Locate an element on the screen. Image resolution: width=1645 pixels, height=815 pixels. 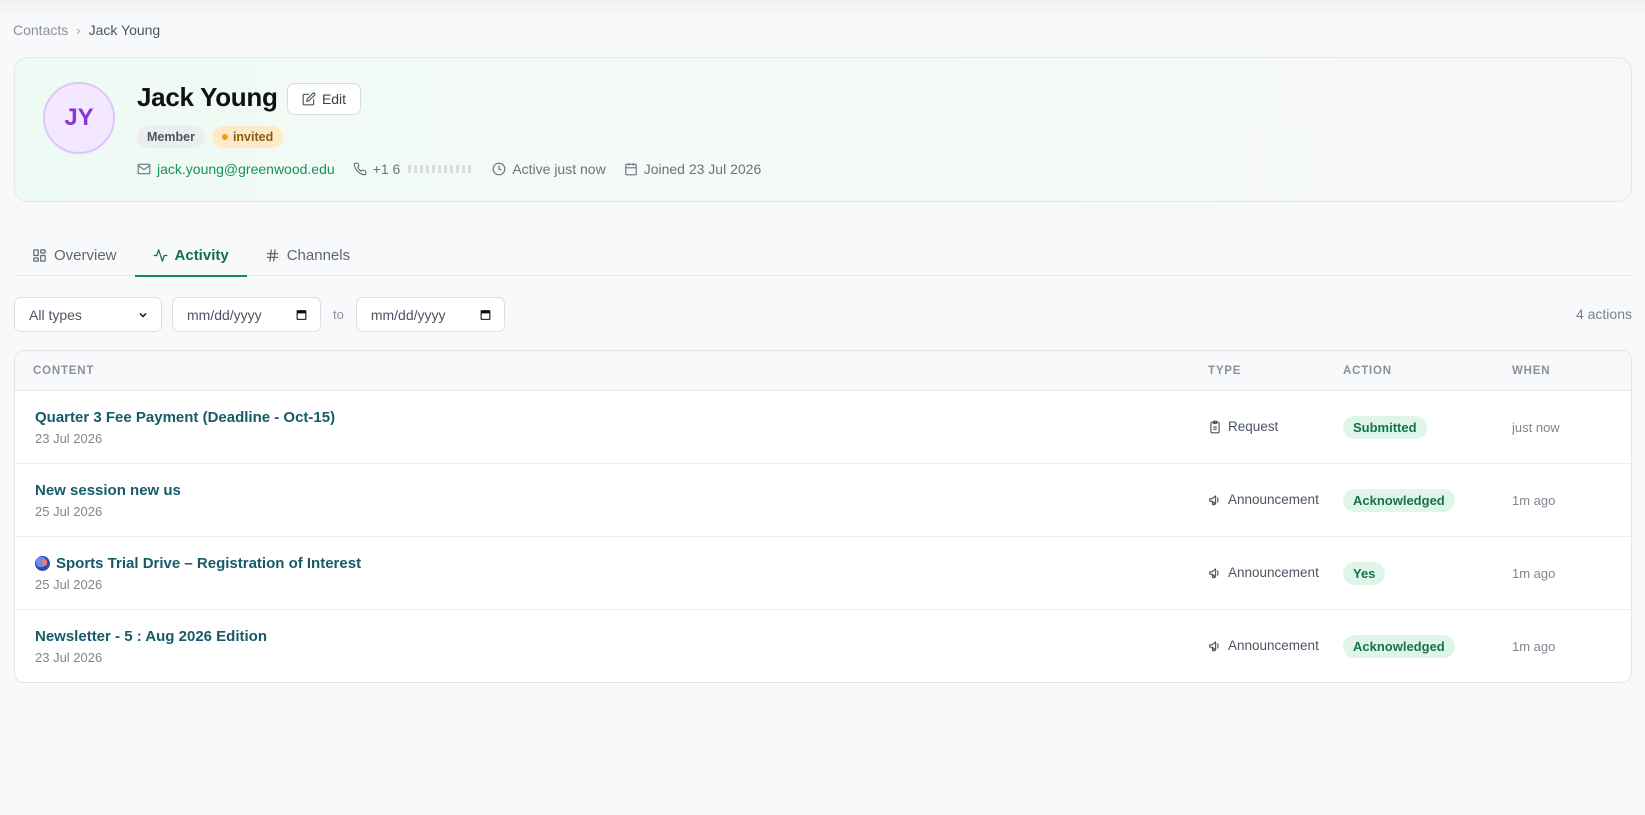
header-when: WHEN is located at coordinates (1531, 370).